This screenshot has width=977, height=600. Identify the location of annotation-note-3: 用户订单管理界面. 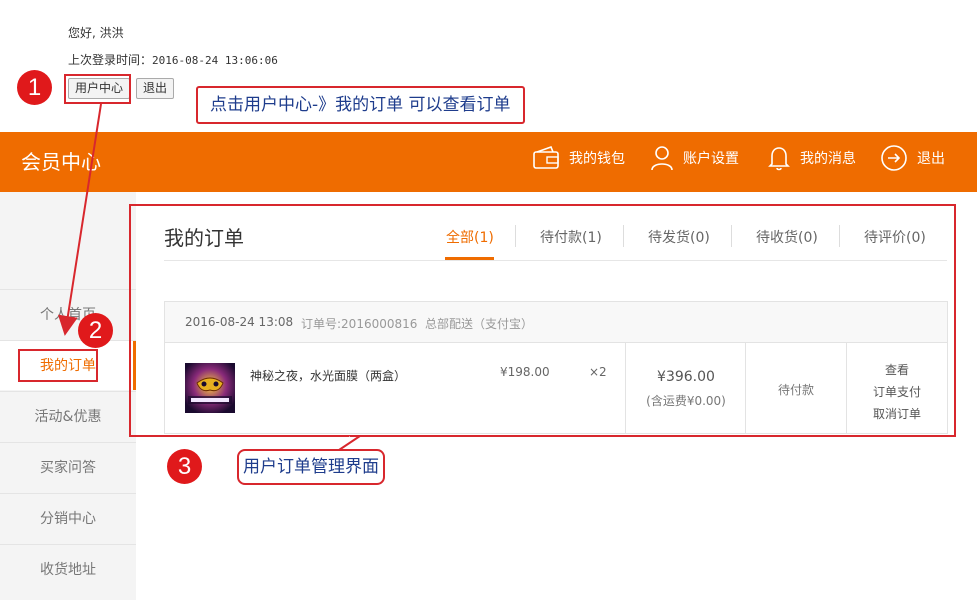
(311, 467).